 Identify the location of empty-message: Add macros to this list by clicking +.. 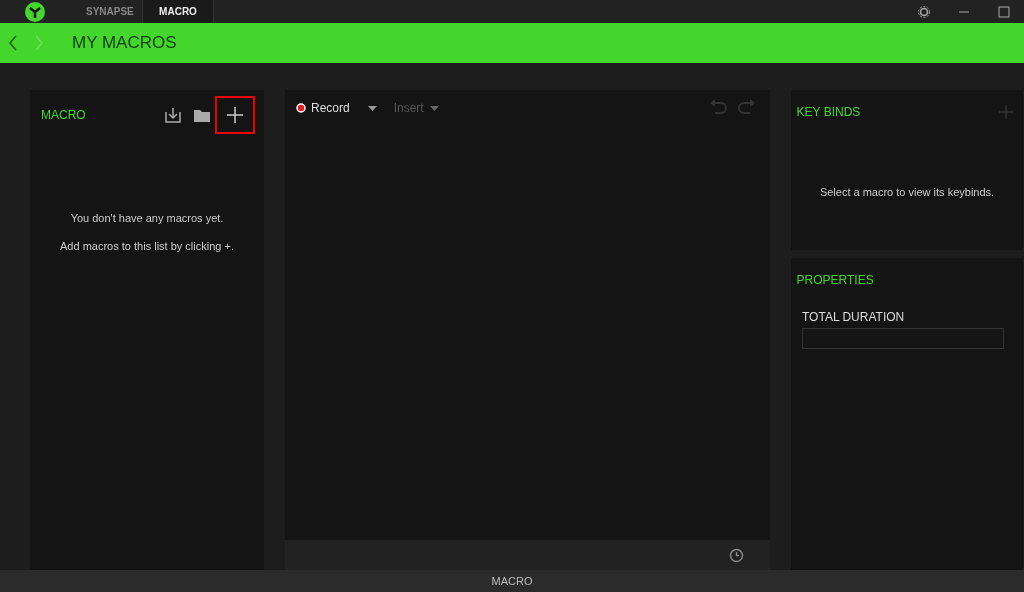
(147, 245).